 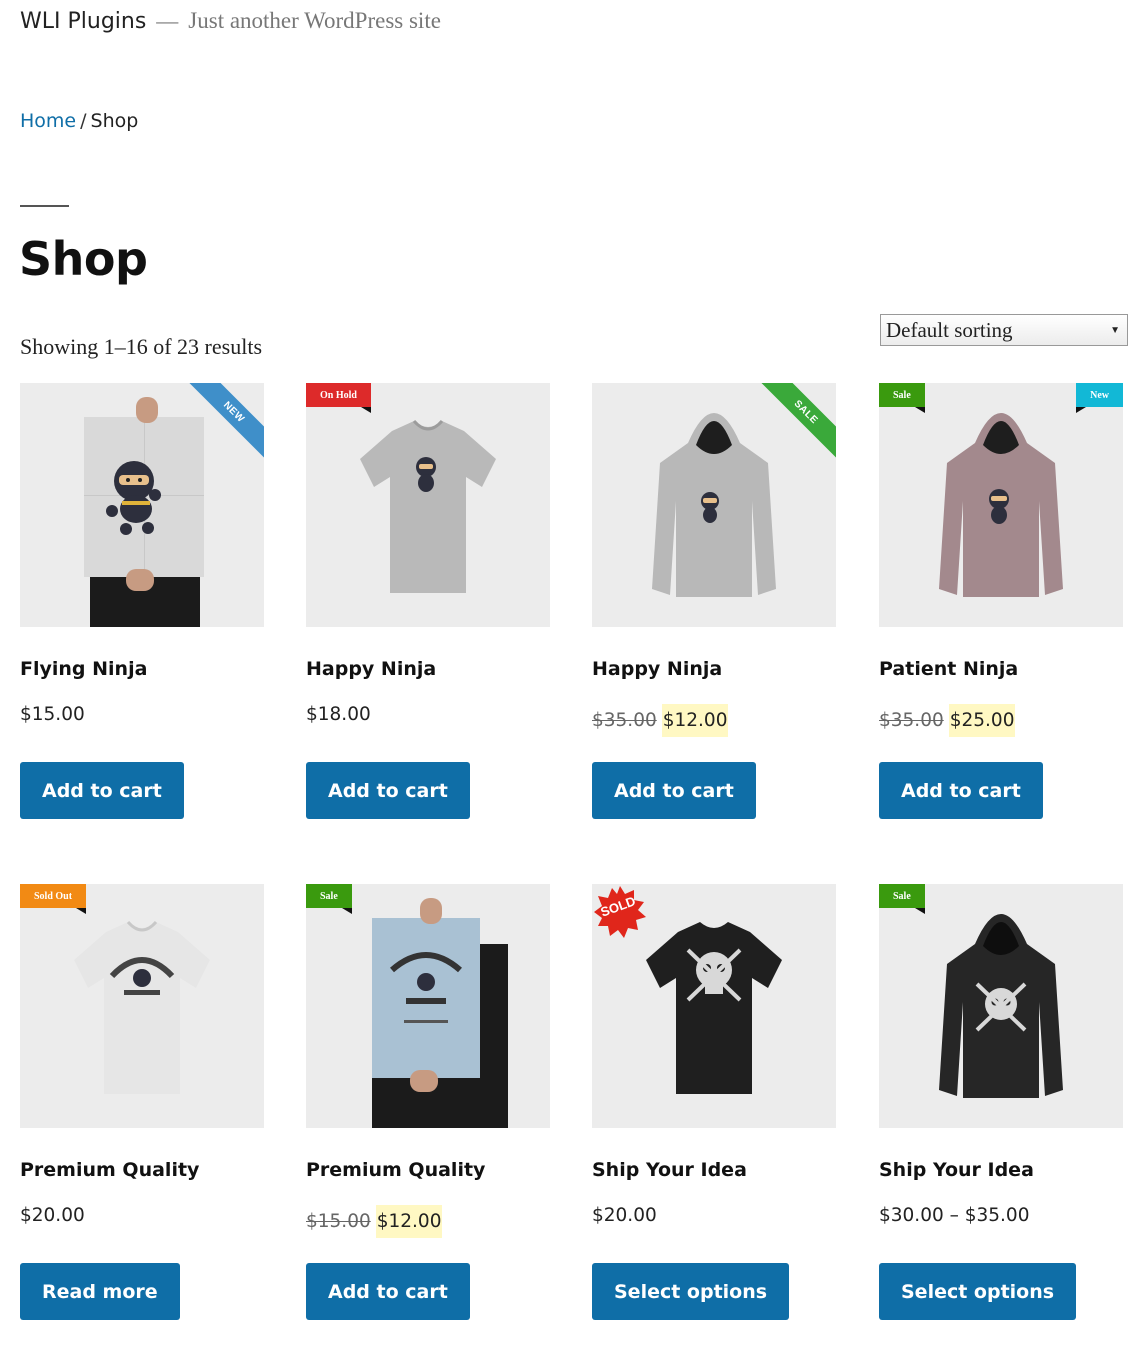 I want to click on regular-price: $15.00, so click(x=338, y=1221).